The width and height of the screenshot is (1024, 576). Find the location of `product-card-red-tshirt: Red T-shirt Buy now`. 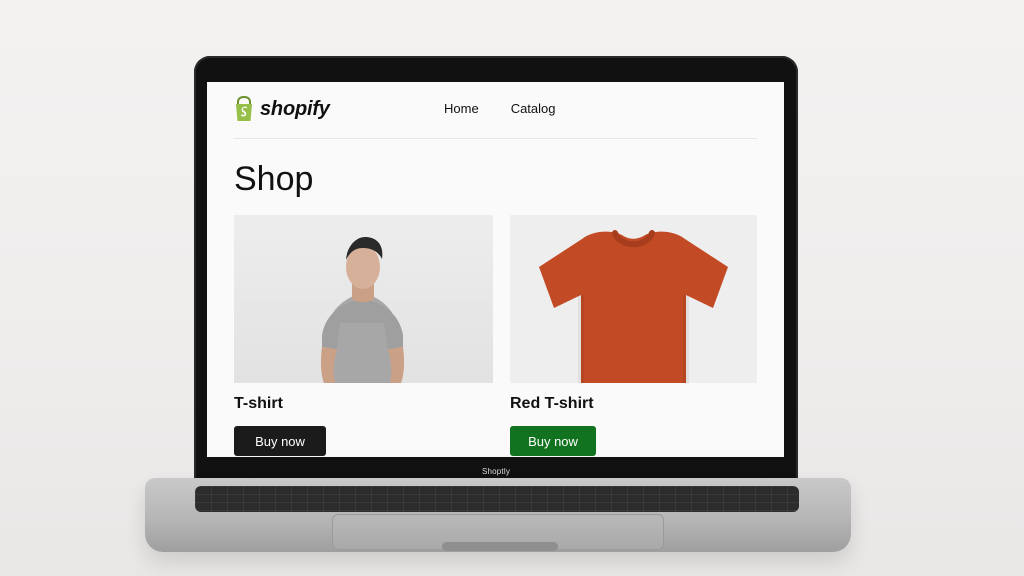

product-card-red-tshirt: Red T-shirt Buy now is located at coordinates (633, 335).